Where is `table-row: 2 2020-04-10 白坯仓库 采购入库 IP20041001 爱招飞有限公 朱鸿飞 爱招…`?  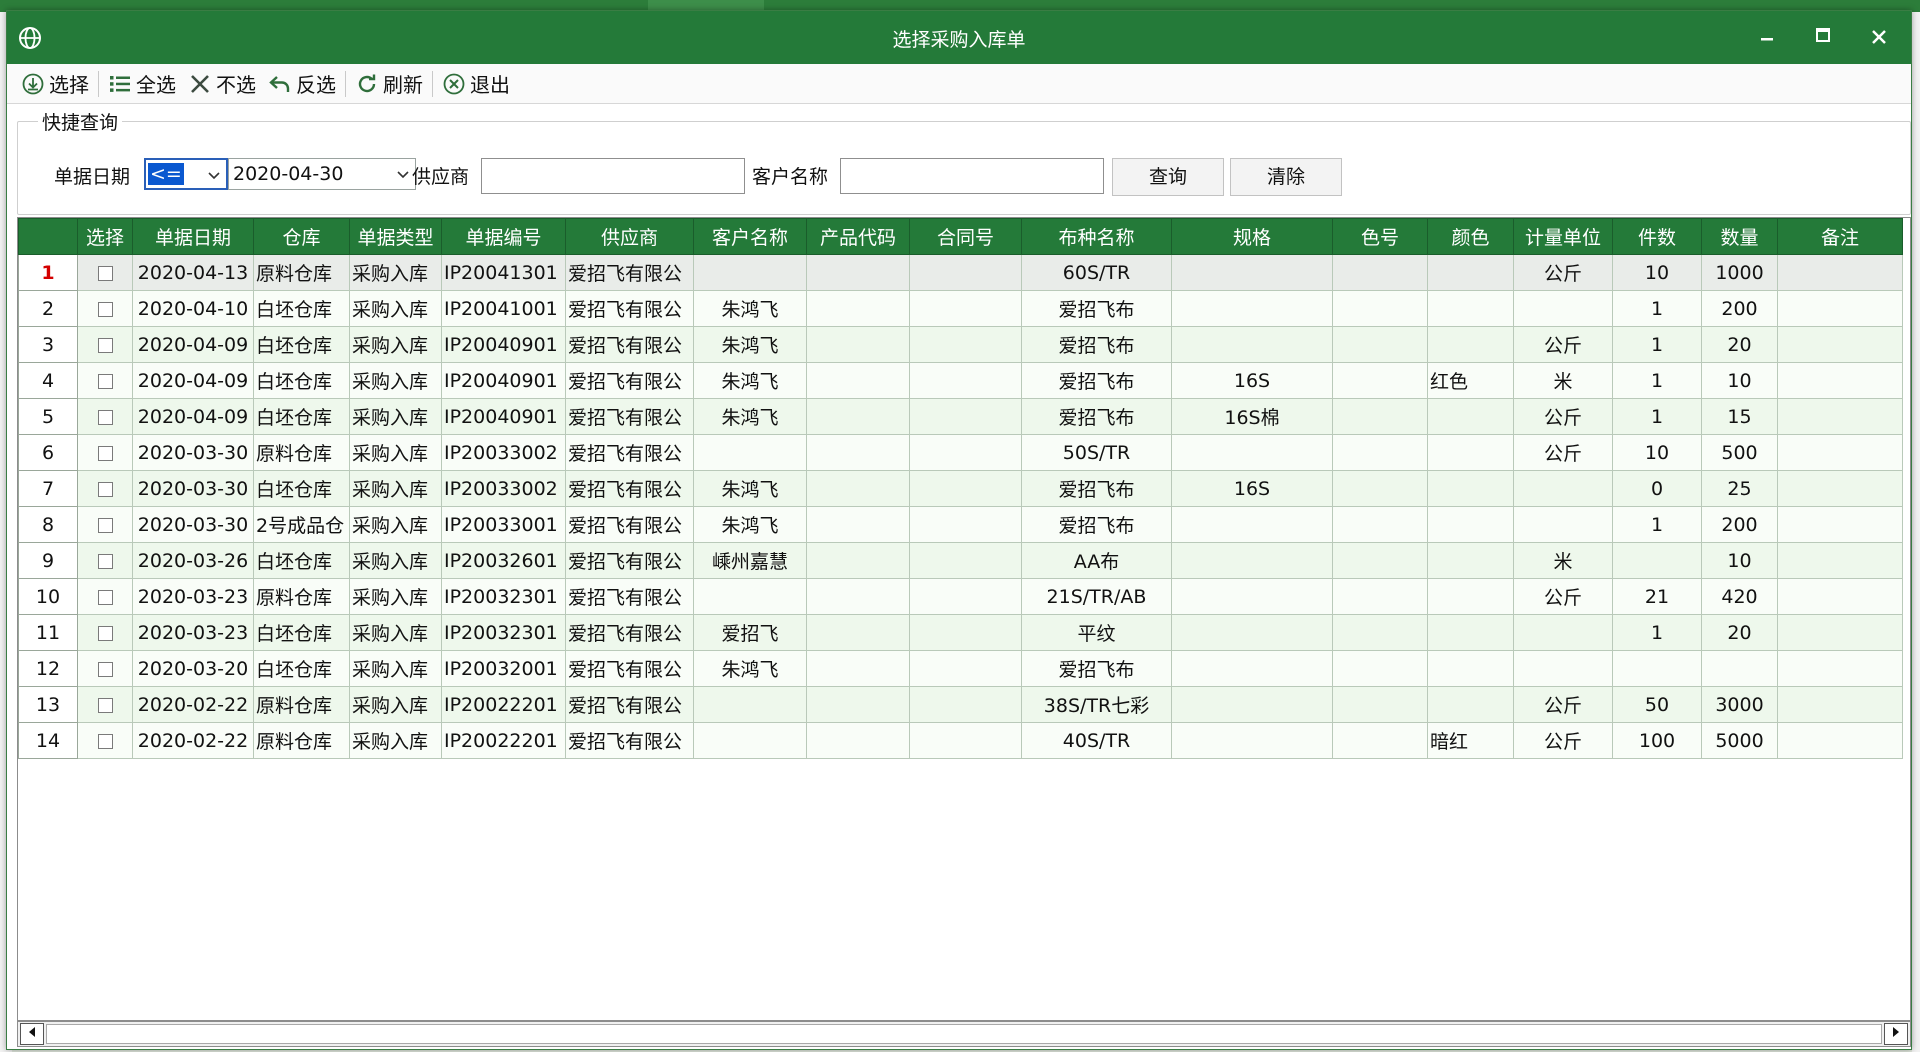 table-row: 2 2020-04-10 白坯仓库 采购入库 IP20041001 爱招飞有限公 朱鸿飞 爱招… is located at coordinates (960, 308).